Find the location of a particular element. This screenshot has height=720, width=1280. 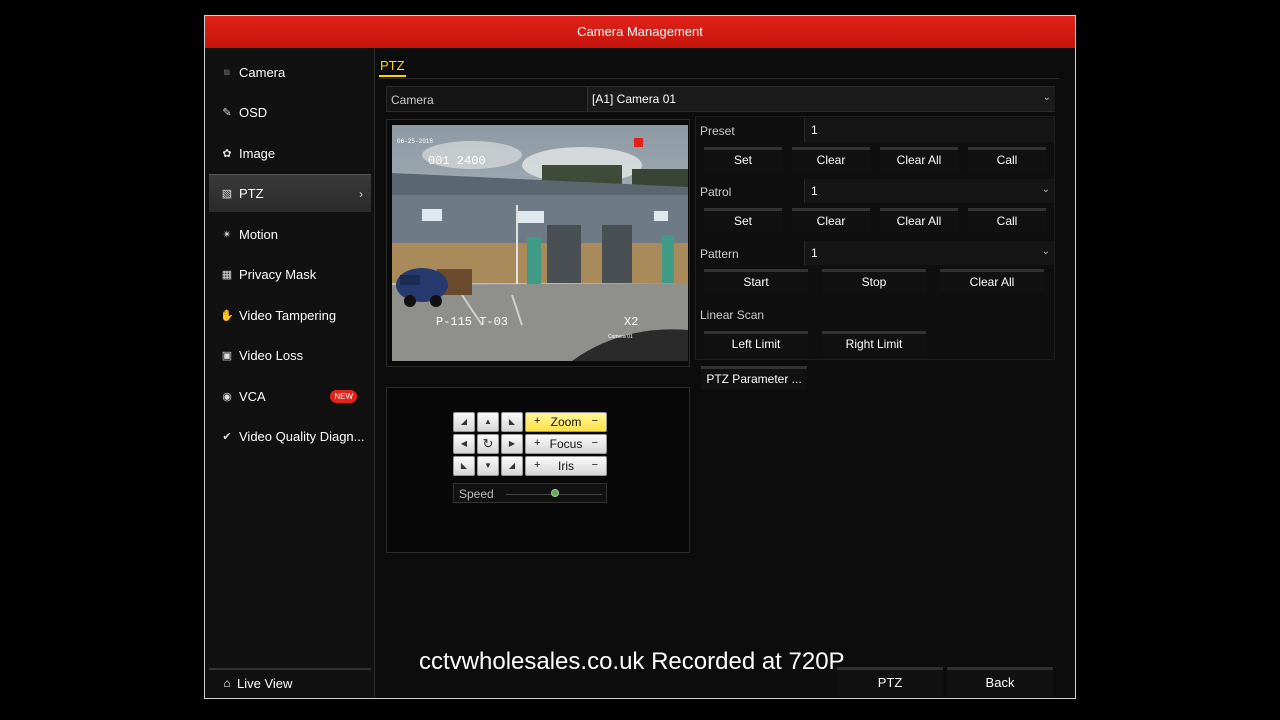

arrow-down-left-icon: ◣ is located at coordinates (464, 465).